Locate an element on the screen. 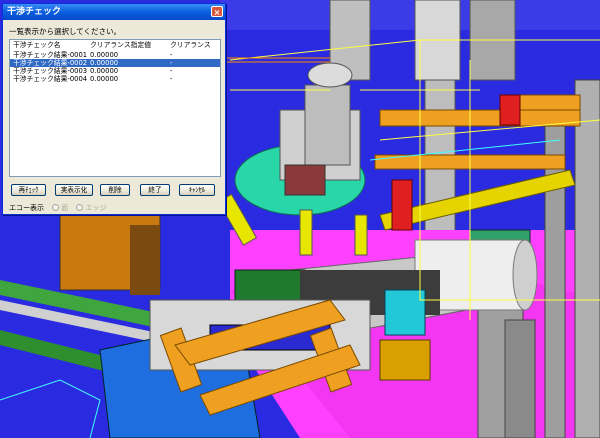 The width and height of the screenshot is (600, 438). list-item: 干渉チェック結果-0001 0.00000 - is located at coordinates (115, 55).